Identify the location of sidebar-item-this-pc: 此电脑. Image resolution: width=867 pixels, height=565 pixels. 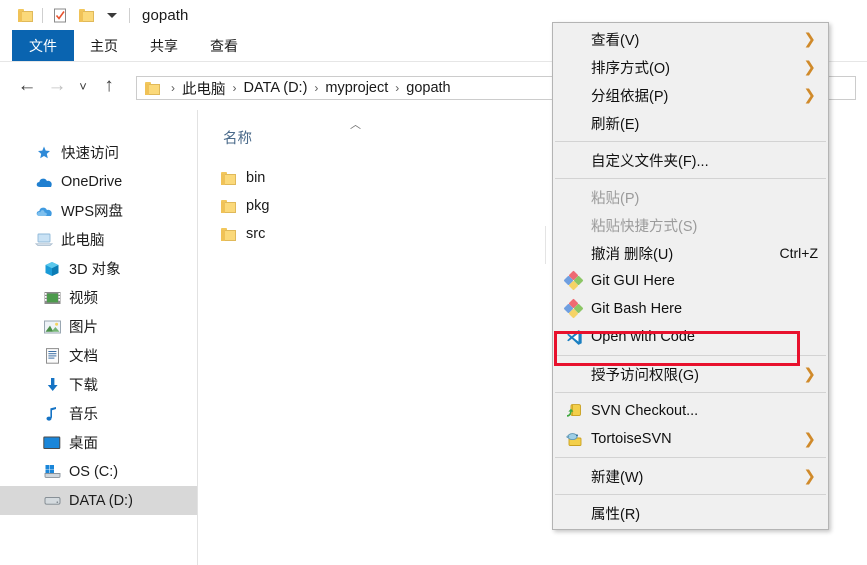
(98, 239).